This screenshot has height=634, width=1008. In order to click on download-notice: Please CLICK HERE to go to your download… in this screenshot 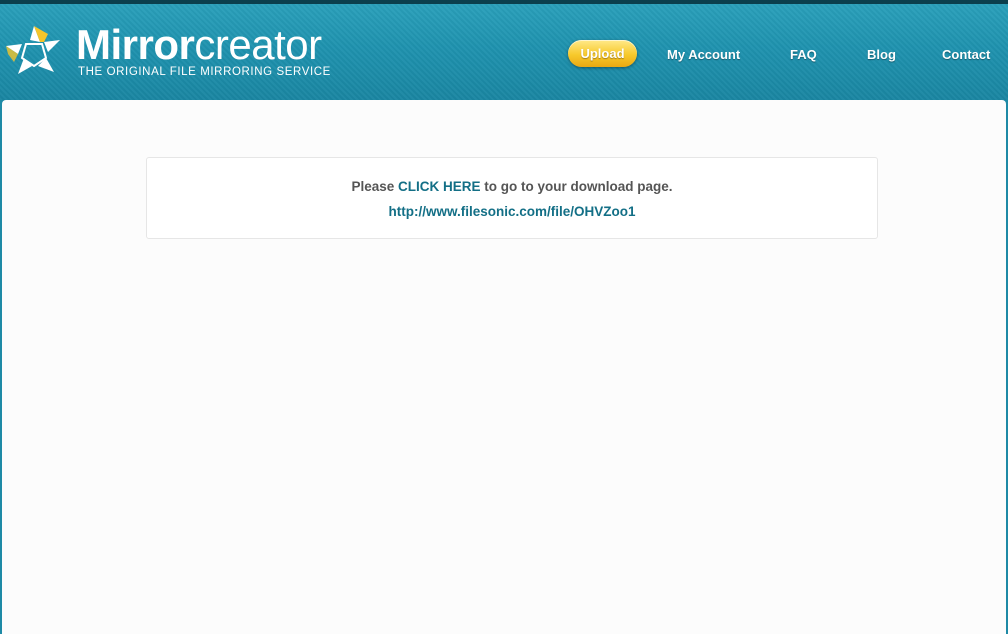, I will do `click(512, 198)`.